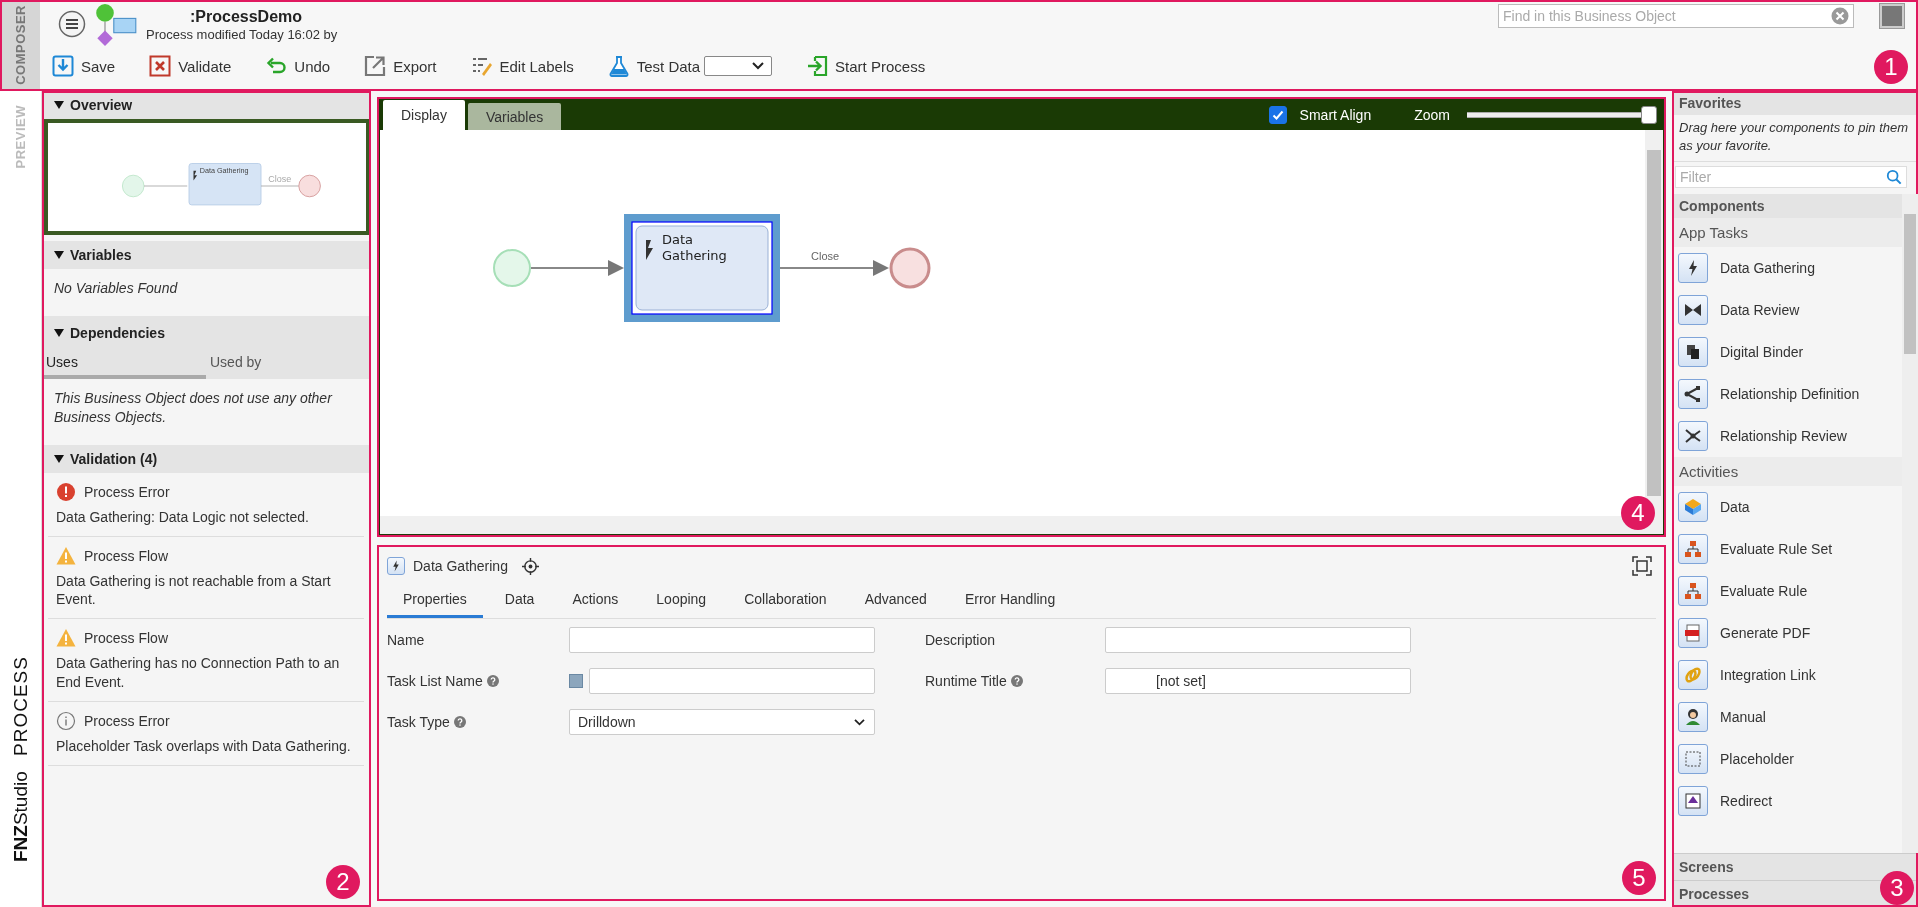 The height and width of the screenshot is (907, 1918). What do you see at coordinates (84, 66) in the screenshot?
I see `toolbar-button: Save` at bounding box center [84, 66].